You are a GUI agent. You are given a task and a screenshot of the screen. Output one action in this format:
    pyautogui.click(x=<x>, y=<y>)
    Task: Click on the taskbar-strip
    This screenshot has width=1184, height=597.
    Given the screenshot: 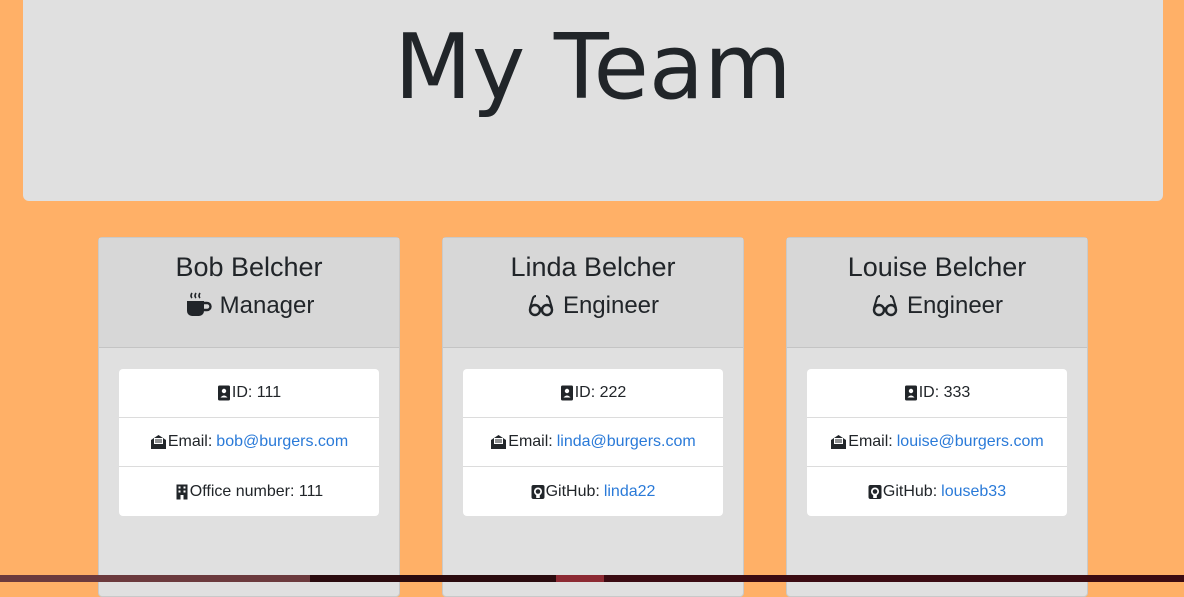 What is the action you would take?
    pyautogui.click(x=592, y=578)
    